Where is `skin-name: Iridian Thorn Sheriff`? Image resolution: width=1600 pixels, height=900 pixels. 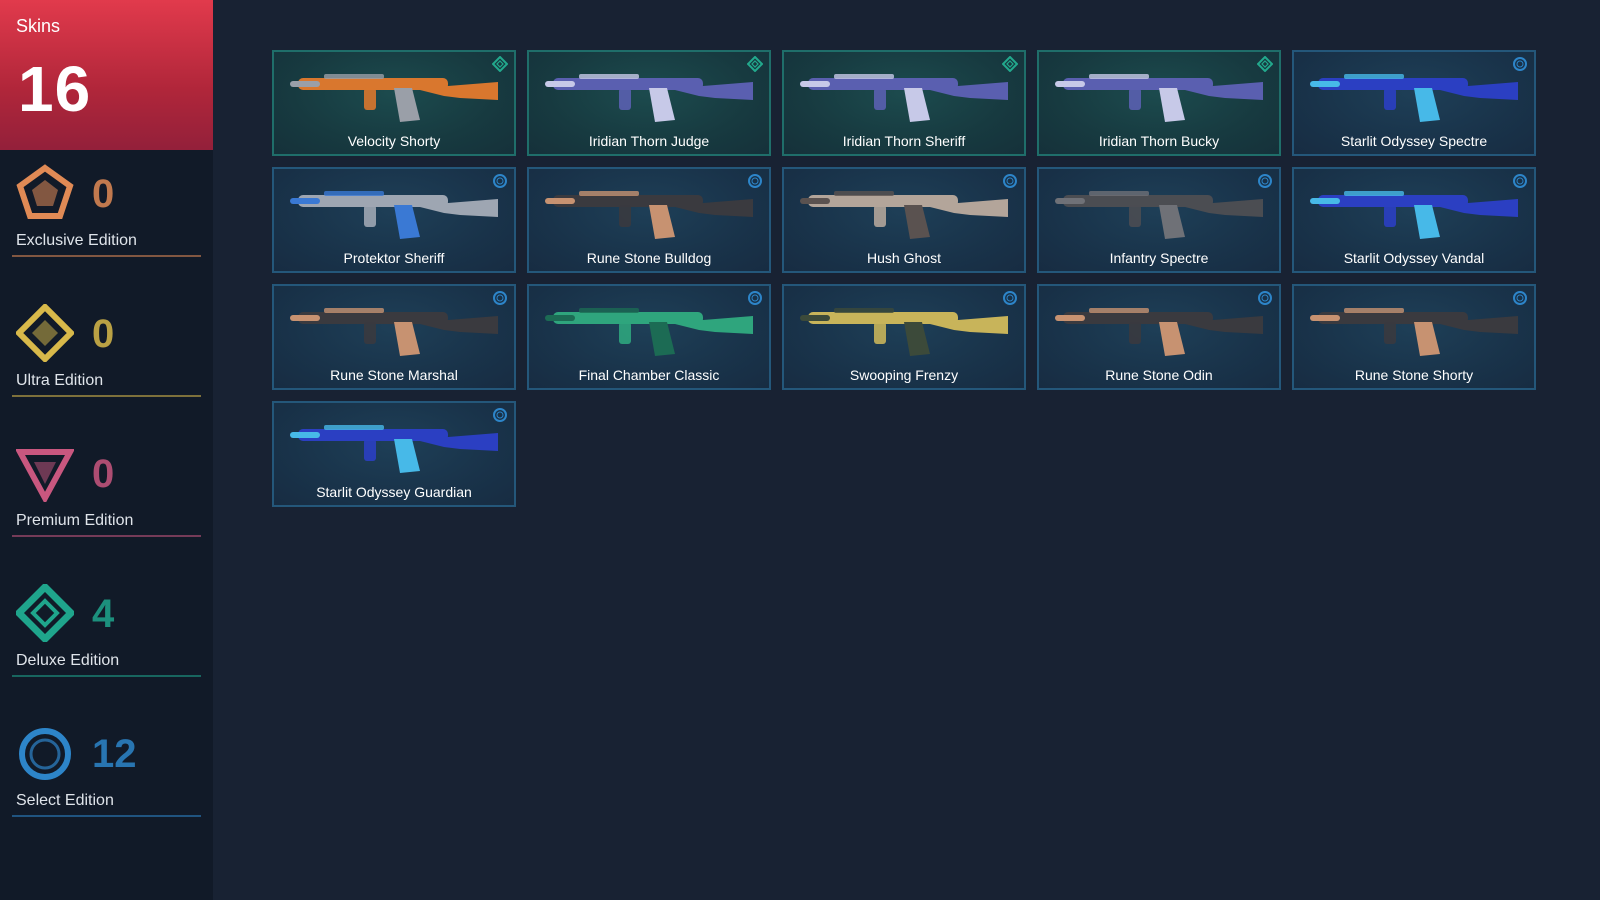
skin-name: Iridian Thorn Sheriff is located at coordinates (904, 141).